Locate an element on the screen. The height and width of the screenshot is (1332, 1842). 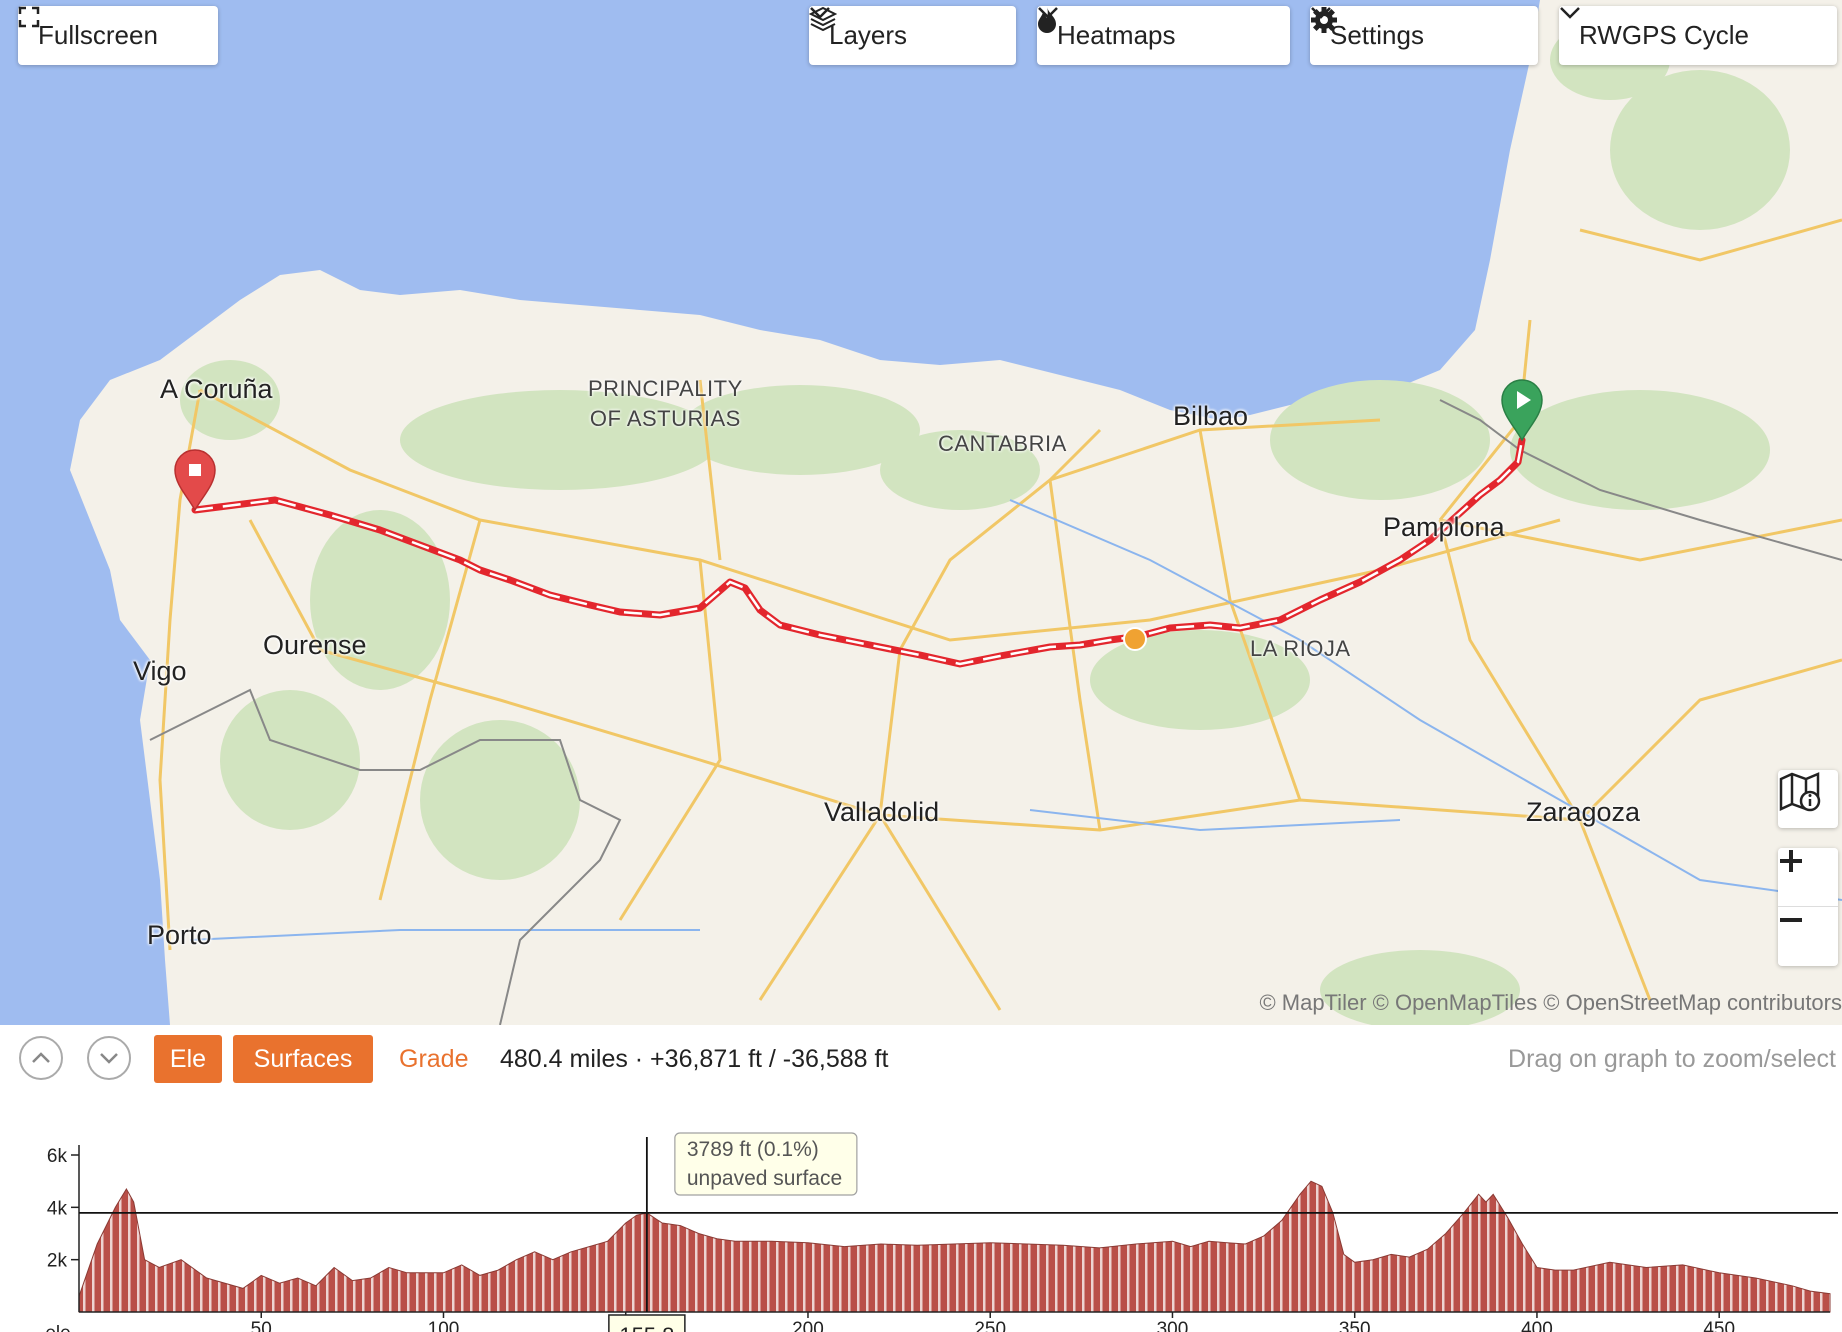
basemap-dropdown: RWGPS Cycle is located at coordinates (1698, 35).